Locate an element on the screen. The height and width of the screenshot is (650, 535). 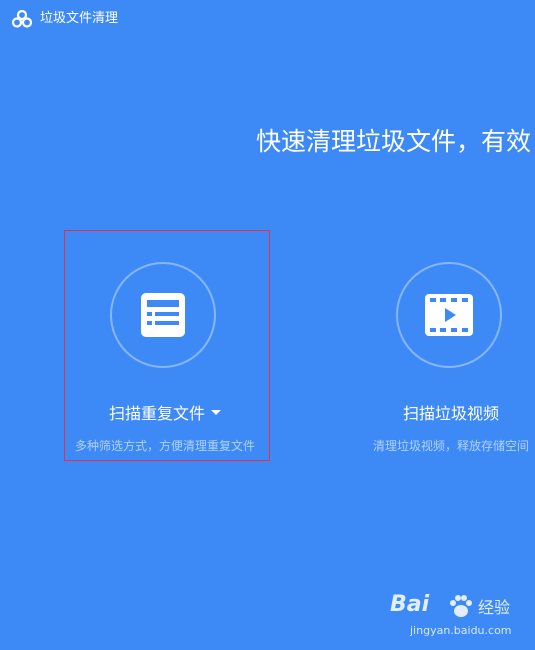
title-bar: 垃圾文件清理 is located at coordinates (267, 19).